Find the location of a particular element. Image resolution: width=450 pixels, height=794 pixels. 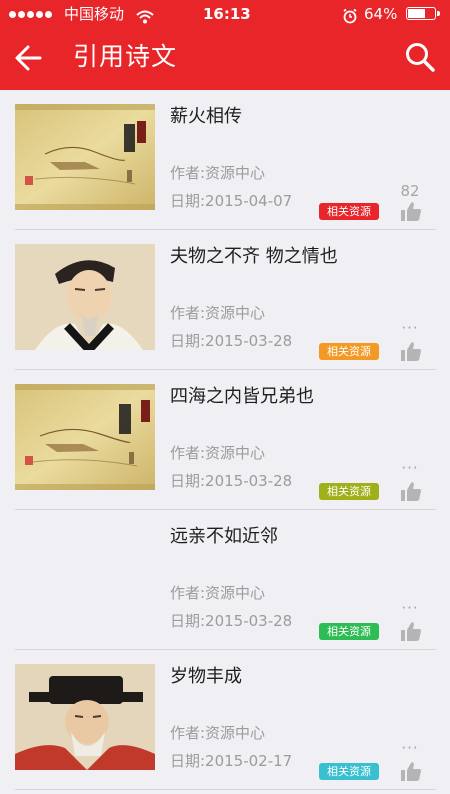

battery-icon is located at coordinates (423, 13).